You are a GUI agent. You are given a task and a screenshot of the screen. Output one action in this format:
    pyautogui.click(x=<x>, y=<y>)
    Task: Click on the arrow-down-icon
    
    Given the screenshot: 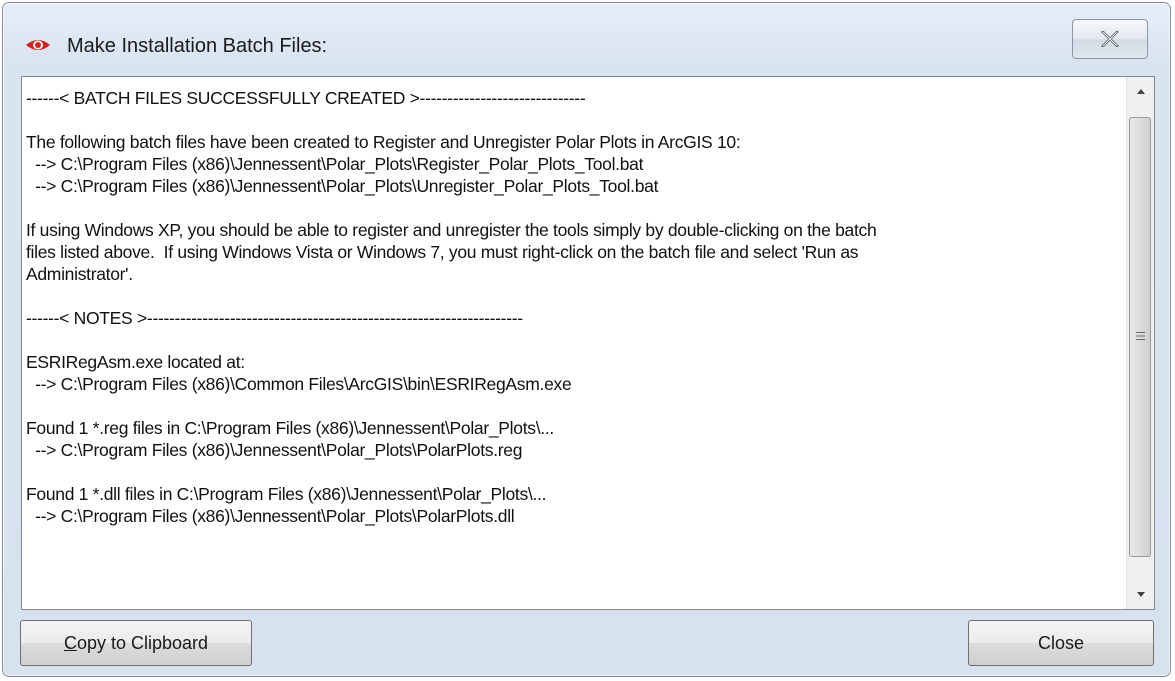 What is the action you would take?
    pyautogui.click(x=1141, y=594)
    